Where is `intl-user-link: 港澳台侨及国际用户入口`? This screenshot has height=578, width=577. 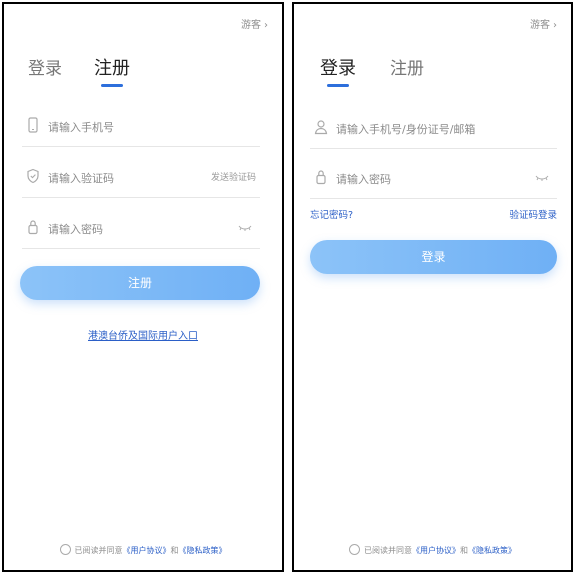 intl-user-link: 港澳台侨及国际用户入口 is located at coordinates (143, 334).